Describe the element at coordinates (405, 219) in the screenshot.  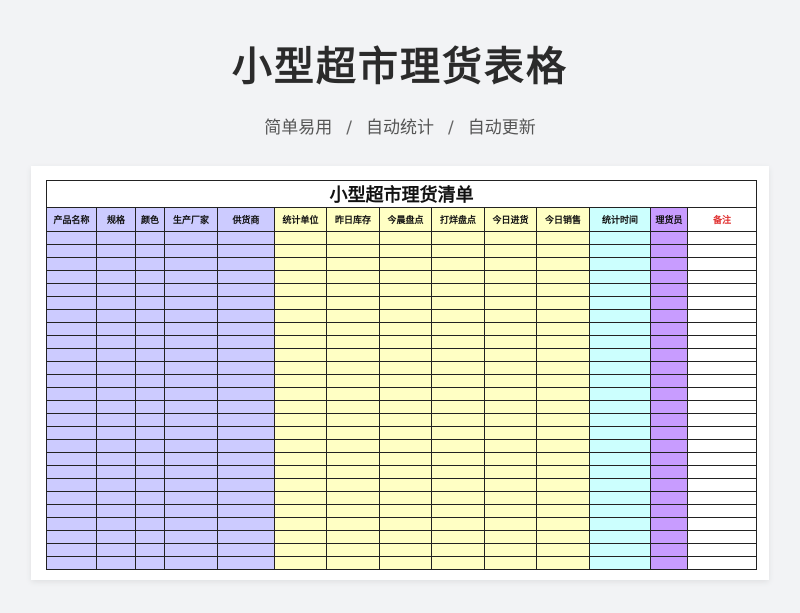
I see `column-header: 今晨盘点` at that location.